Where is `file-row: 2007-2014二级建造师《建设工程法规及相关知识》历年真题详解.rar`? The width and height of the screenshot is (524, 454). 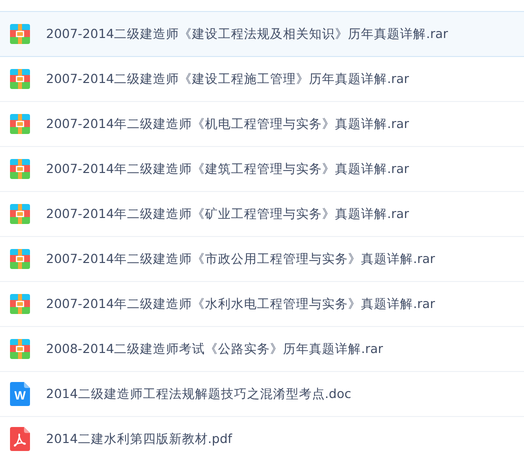 file-row: 2007-2014二级建造师《建设工程法规及相关知识》历年真题详解.rar is located at coordinates (262, 34).